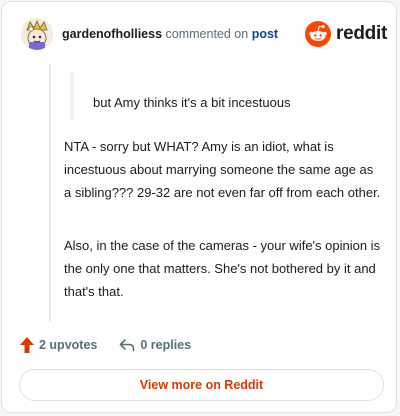  What do you see at coordinates (68, 345) in the screenshot?
I see `upvote-count: 2 upvotes` at bounding box center [68, 345].